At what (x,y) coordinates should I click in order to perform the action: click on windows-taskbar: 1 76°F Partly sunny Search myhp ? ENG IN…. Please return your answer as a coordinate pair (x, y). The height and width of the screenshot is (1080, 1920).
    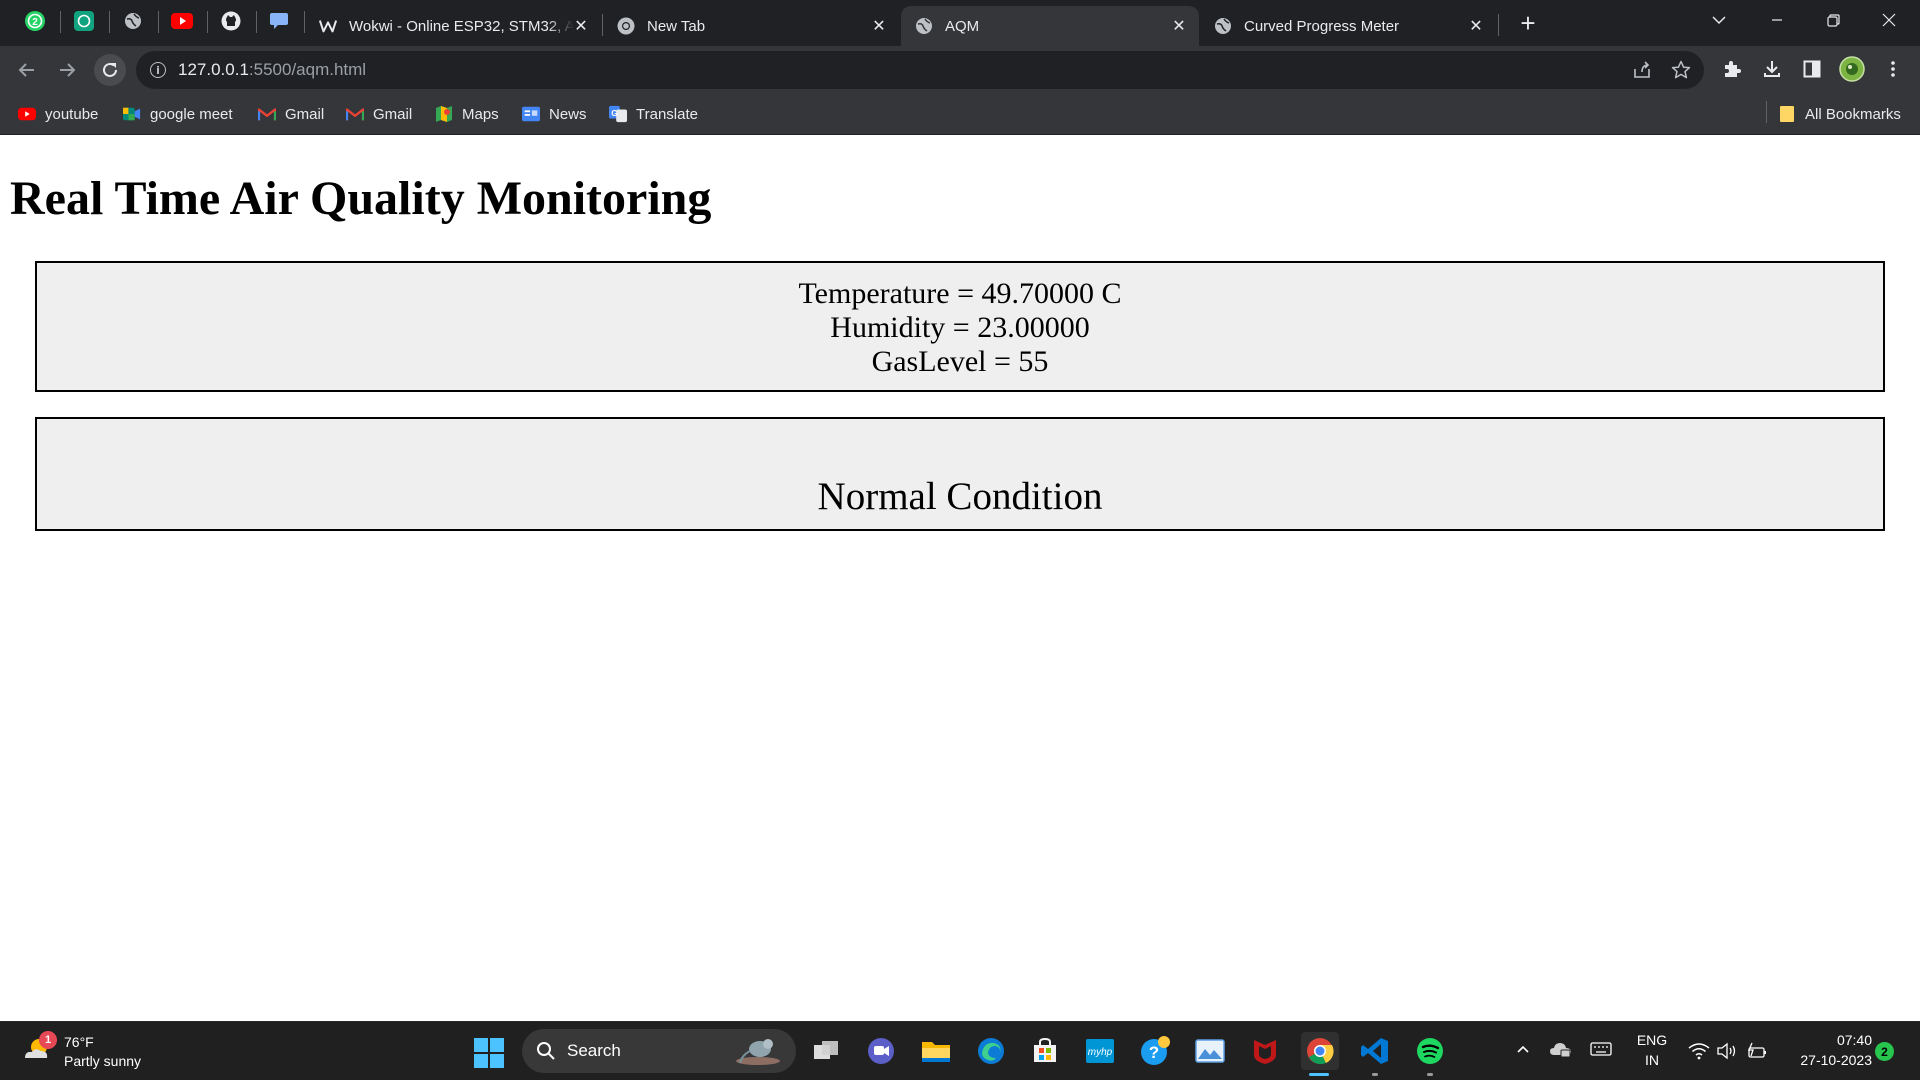
    Looking at the image, I should click on (960, 1050).